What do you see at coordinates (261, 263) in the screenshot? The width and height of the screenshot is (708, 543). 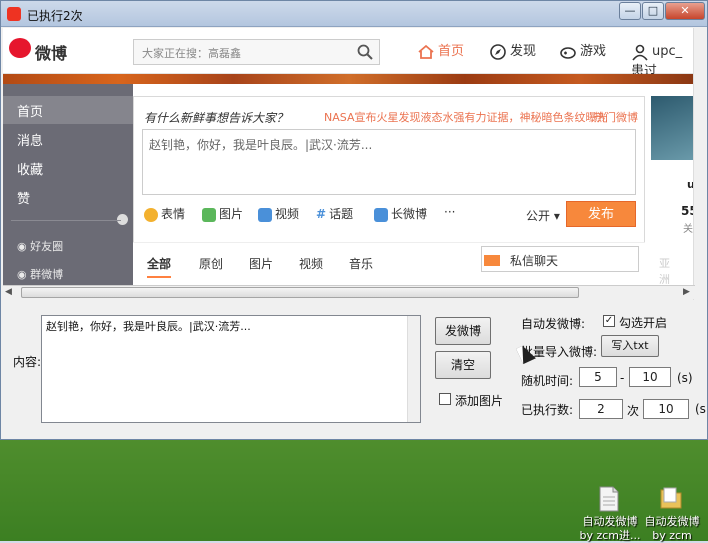 I see `tab-images: 图片` at bounding box center [261, 263].